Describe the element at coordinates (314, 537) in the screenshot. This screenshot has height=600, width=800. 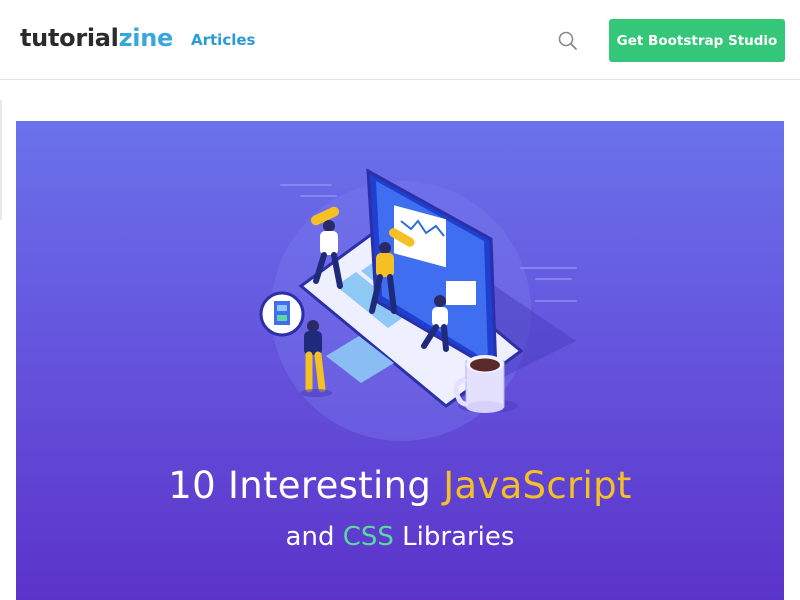
I see `hero-subtitle-text-1: and` at that location.